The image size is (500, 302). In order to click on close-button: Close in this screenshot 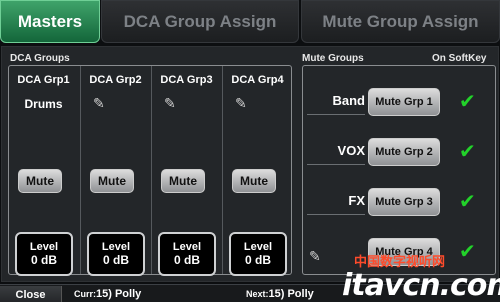, I will do `click(31, 294)`.